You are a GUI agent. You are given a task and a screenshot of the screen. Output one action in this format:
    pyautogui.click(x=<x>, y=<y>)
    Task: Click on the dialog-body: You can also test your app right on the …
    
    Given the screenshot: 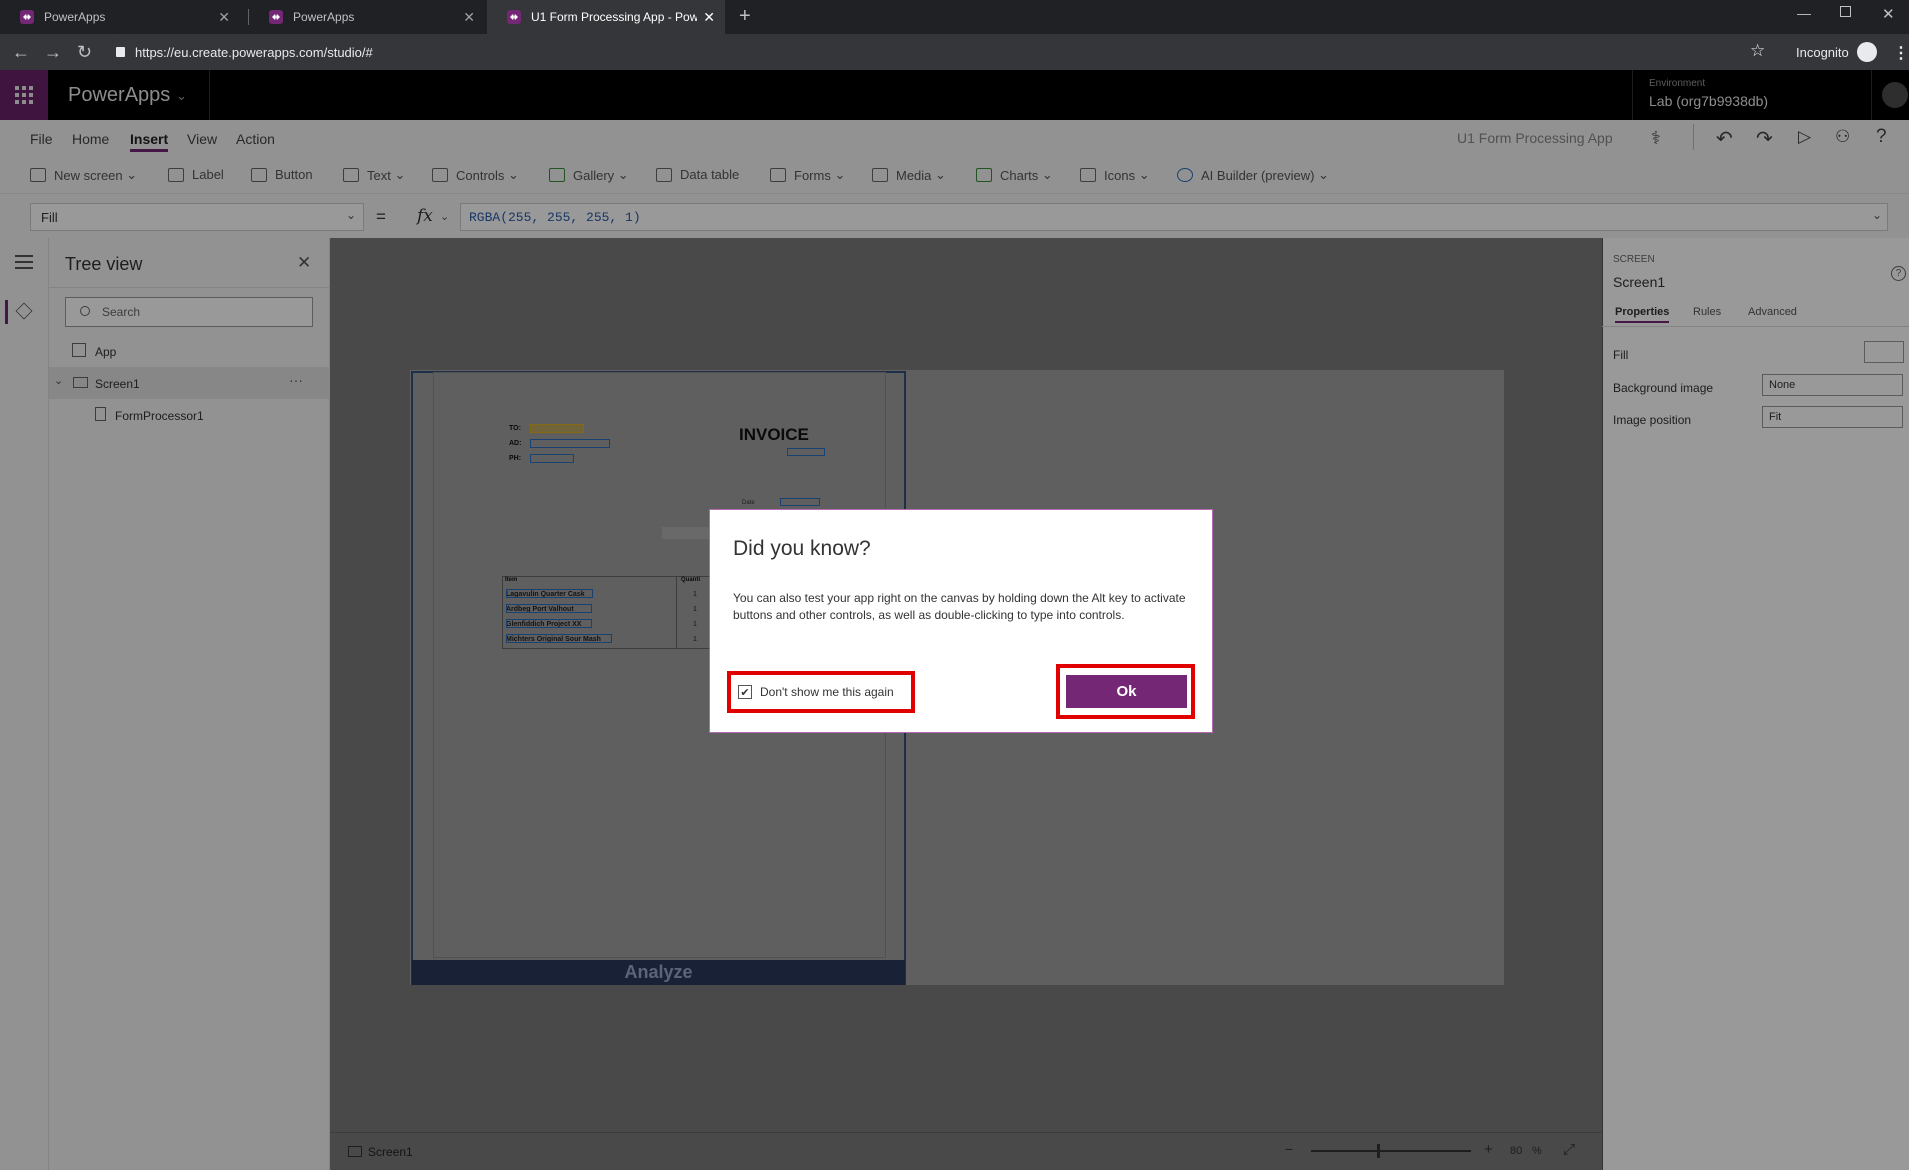 What is the action you would take?
    pyautogui.click(x=959, y=606)
    